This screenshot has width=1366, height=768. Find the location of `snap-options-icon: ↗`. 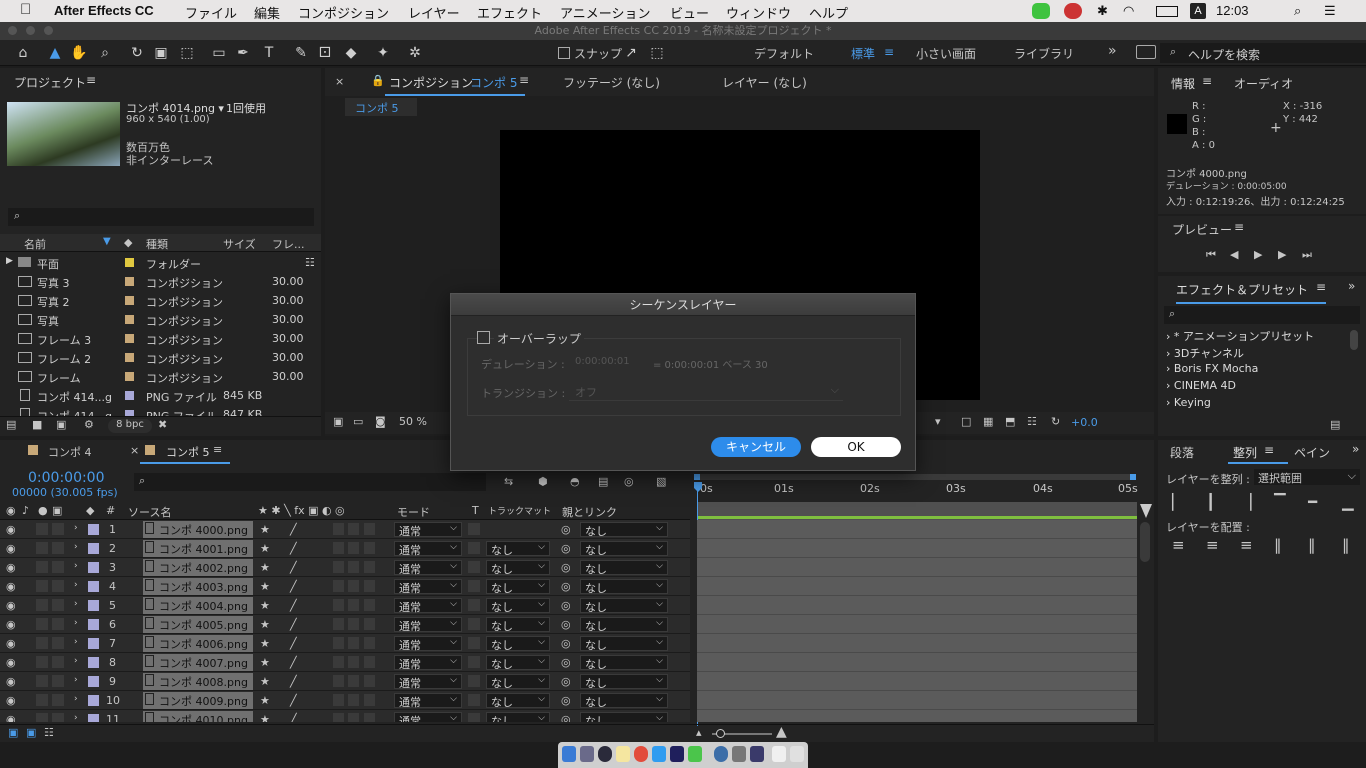

snap-options-icon: ↗ is located at coordinates (631, 53).